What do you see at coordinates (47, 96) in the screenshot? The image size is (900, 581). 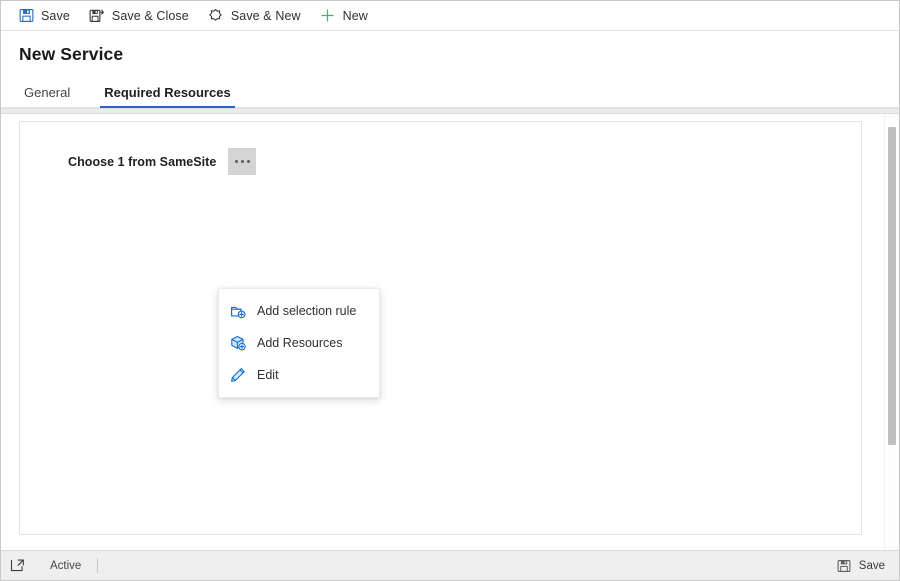 I see `tab-general: General` at bounding box center [47, 96].